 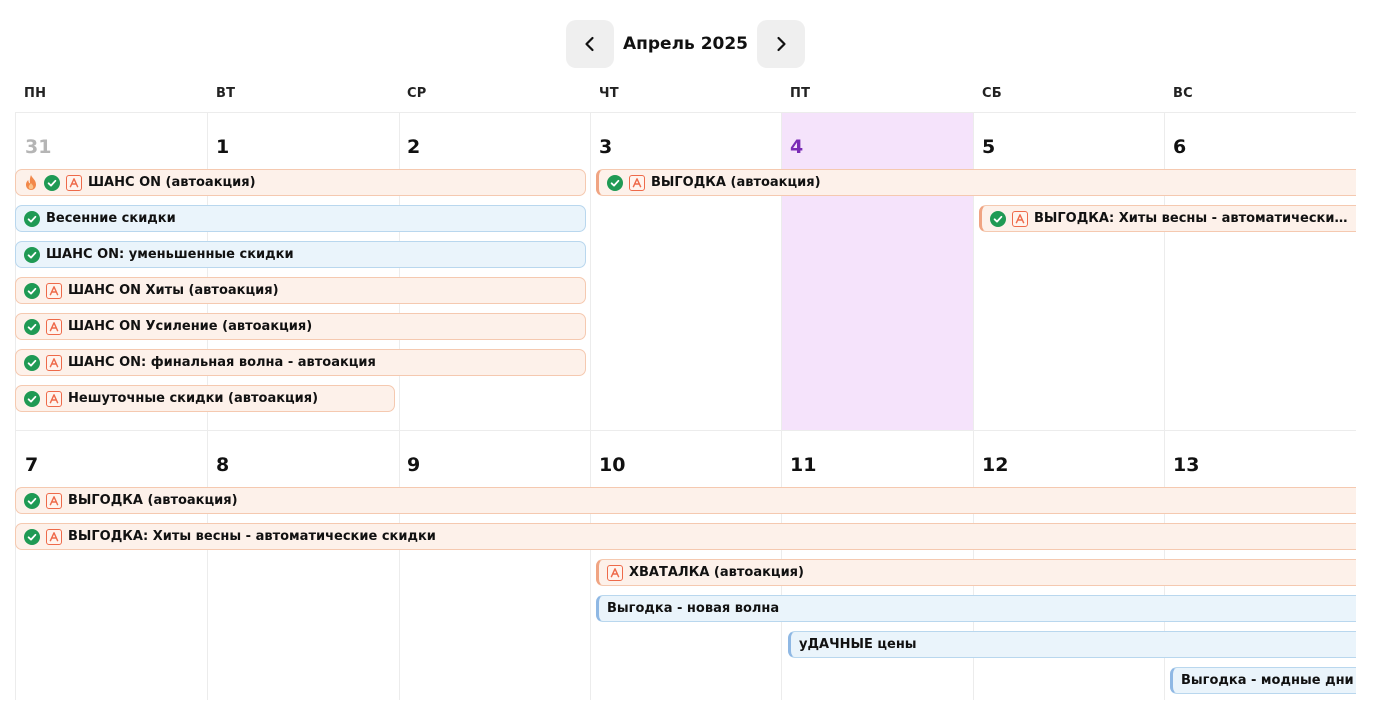 I want to click on day-number: 10, so click(x=612, y=465).